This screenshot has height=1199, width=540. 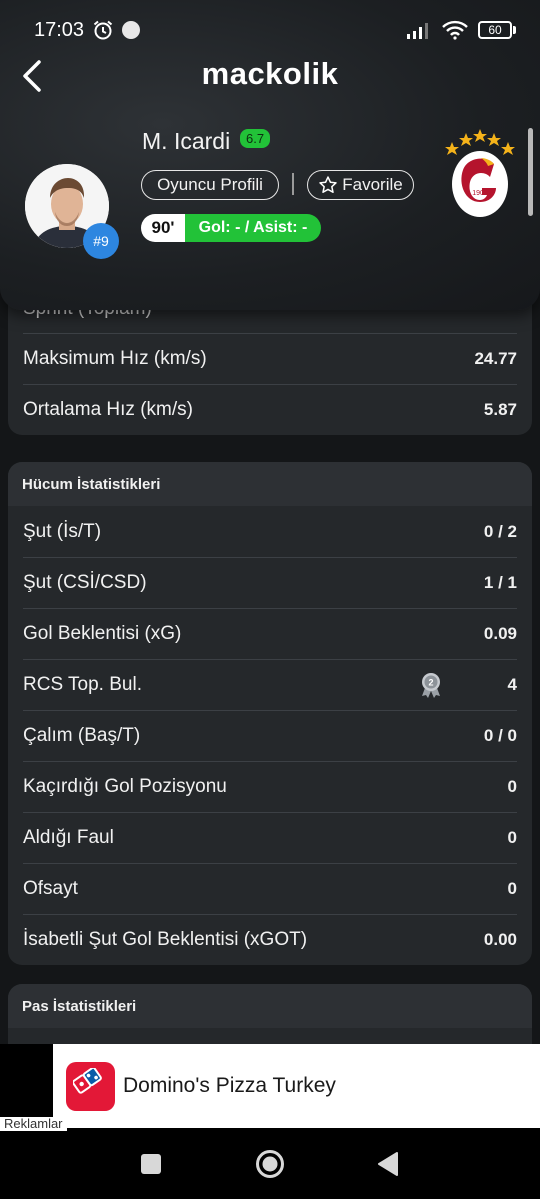 What do you see at coordinates (62, 531) in the screenshot?
I see `stat-label: Şut (İs/T)` at bounding box center [62, 531].